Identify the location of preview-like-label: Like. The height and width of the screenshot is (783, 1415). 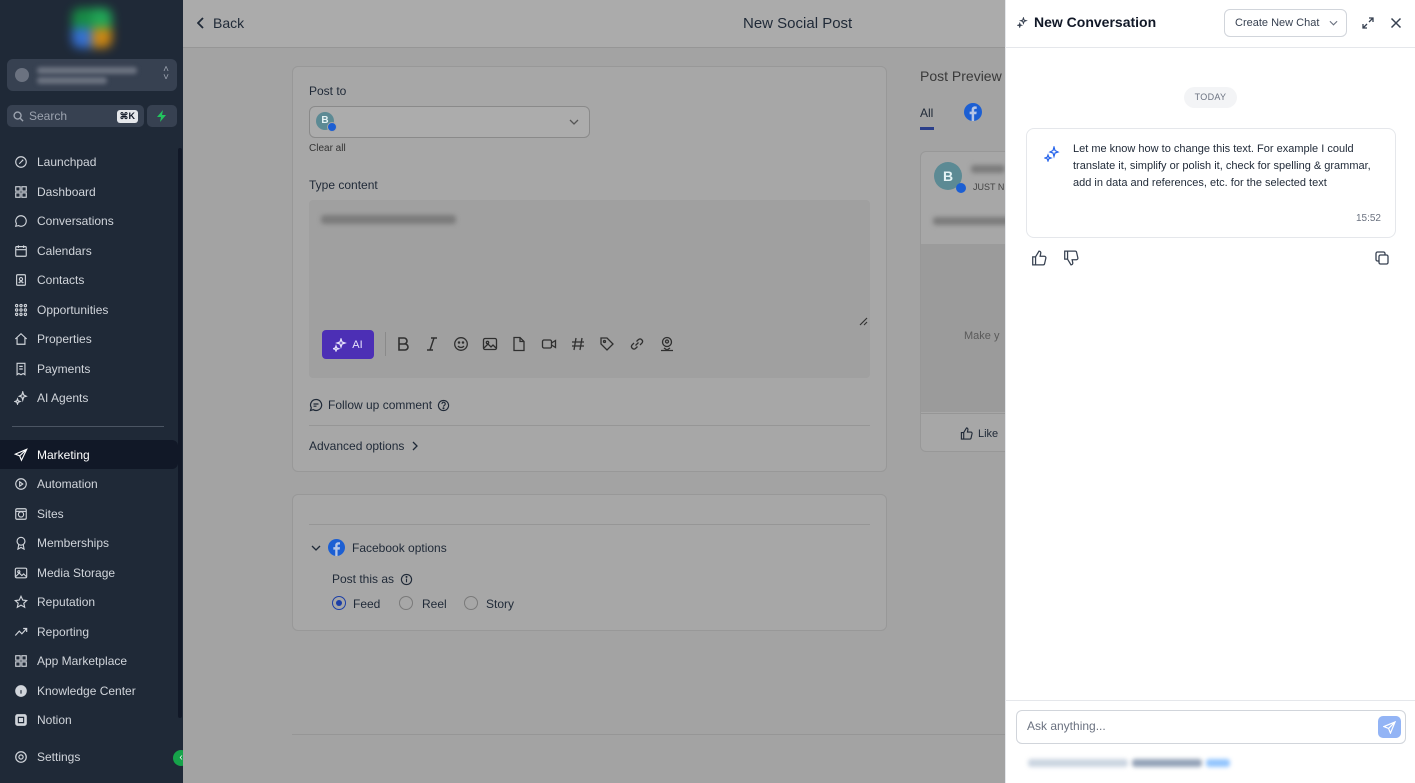
(988, 433).